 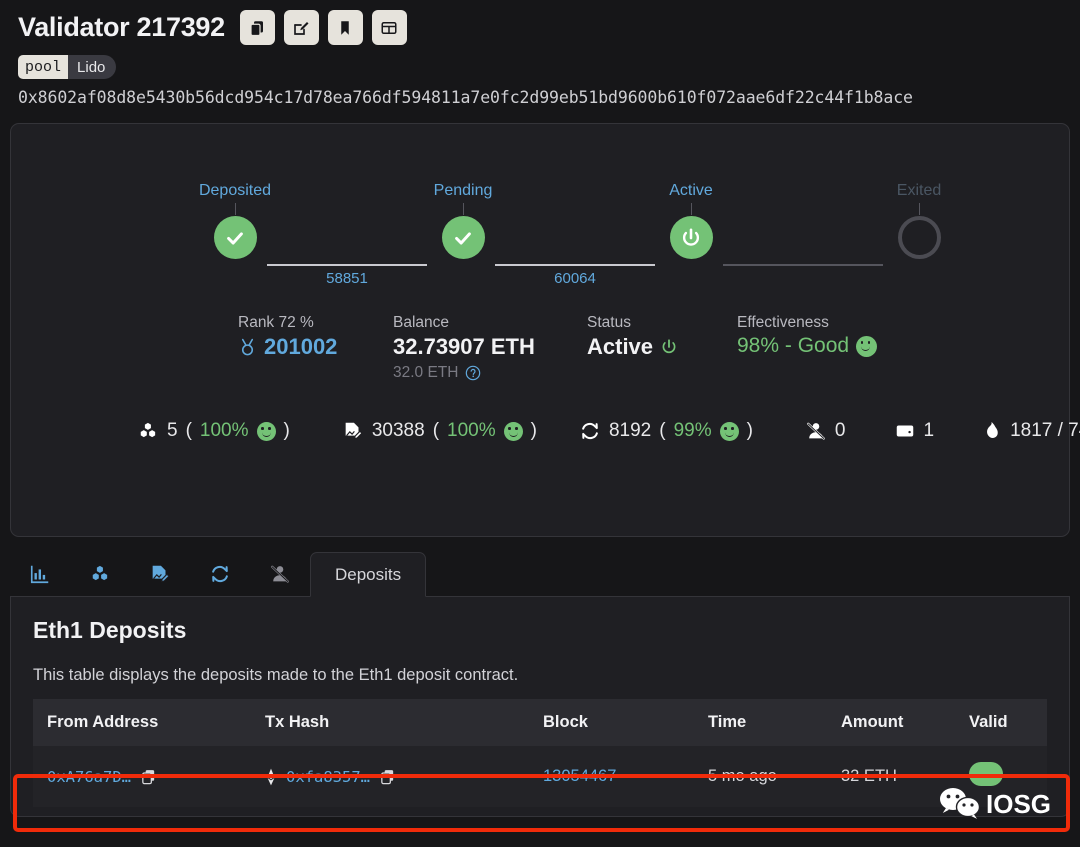 What do you see at coordinates (1019, 803) in the screenshot?
I see `watermark-text: IOSG` at bounding box center [1019, 803].